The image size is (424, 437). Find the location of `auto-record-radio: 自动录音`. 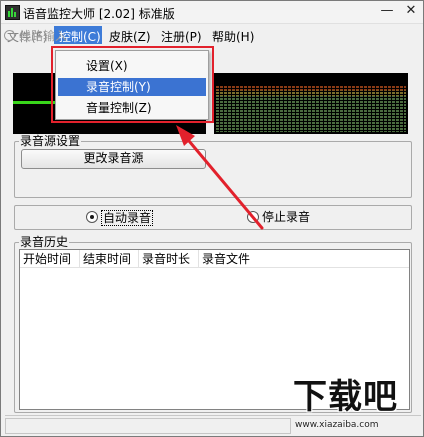

auto-record-radio: 自动录音 is located at coordinates (136, 218).